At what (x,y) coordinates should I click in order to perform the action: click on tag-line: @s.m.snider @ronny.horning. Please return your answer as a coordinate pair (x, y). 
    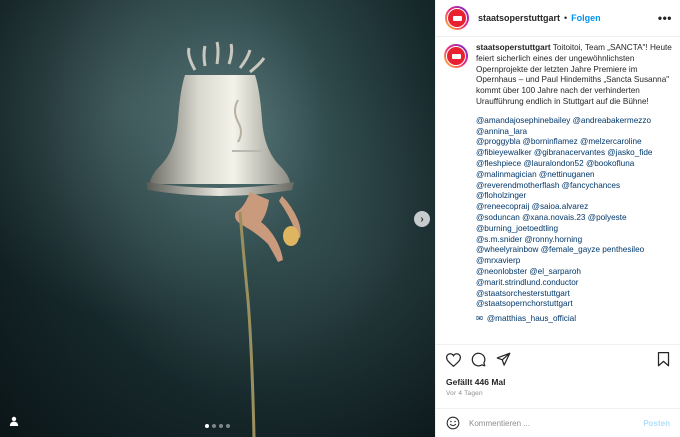
    Looking at the image, I should click on (574, 240).